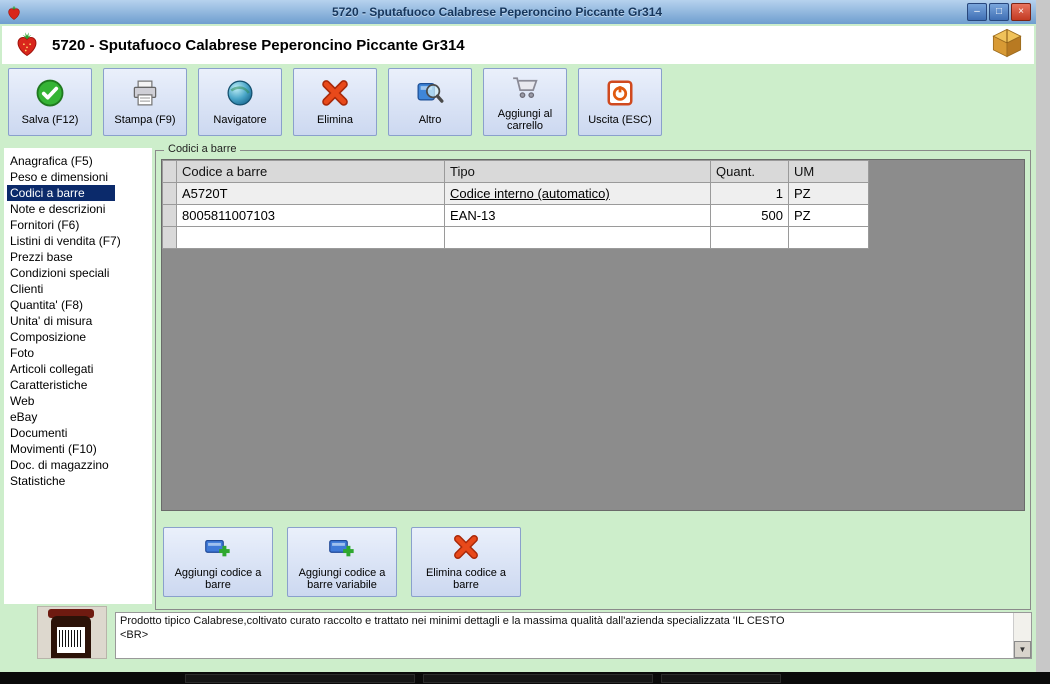 Image resolution: width=1050 pixels, height=684 pixels. I want to click on cell-codice, so click(310, 237).